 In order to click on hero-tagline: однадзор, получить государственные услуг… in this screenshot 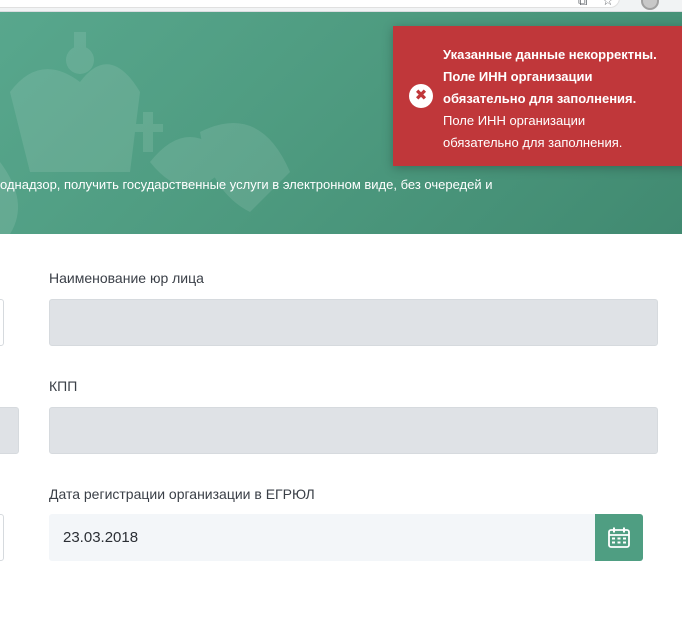, I will do `click(246, 184)`.